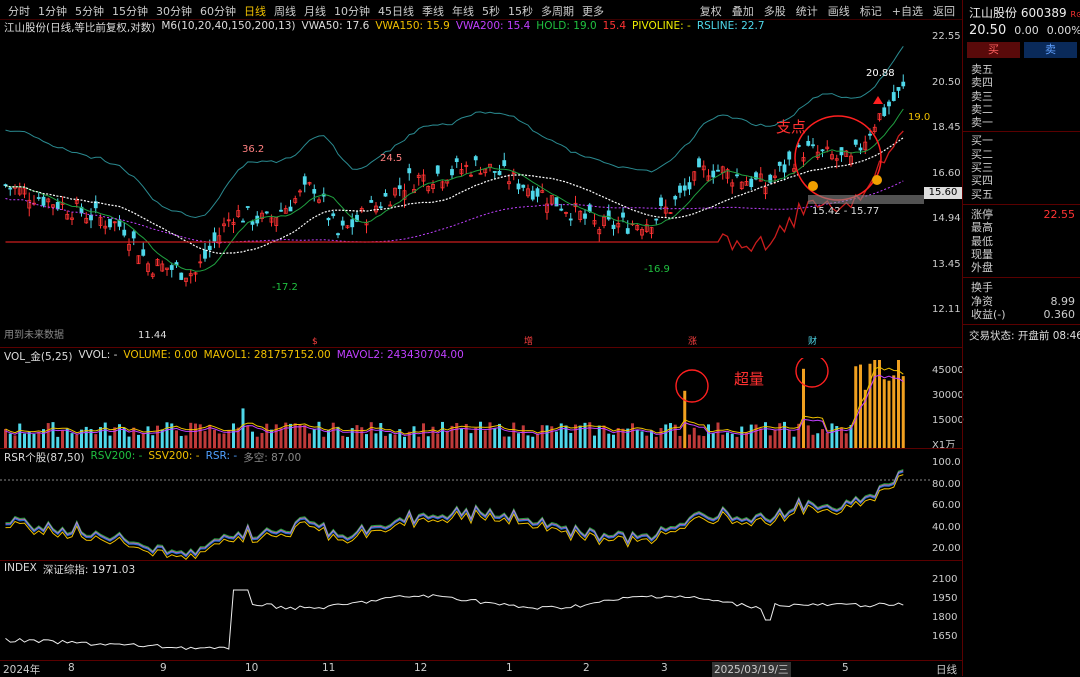 This screenshot has width=1080, height=677. I want to click on period-tab-5: 60分钟, so click(218, 11).